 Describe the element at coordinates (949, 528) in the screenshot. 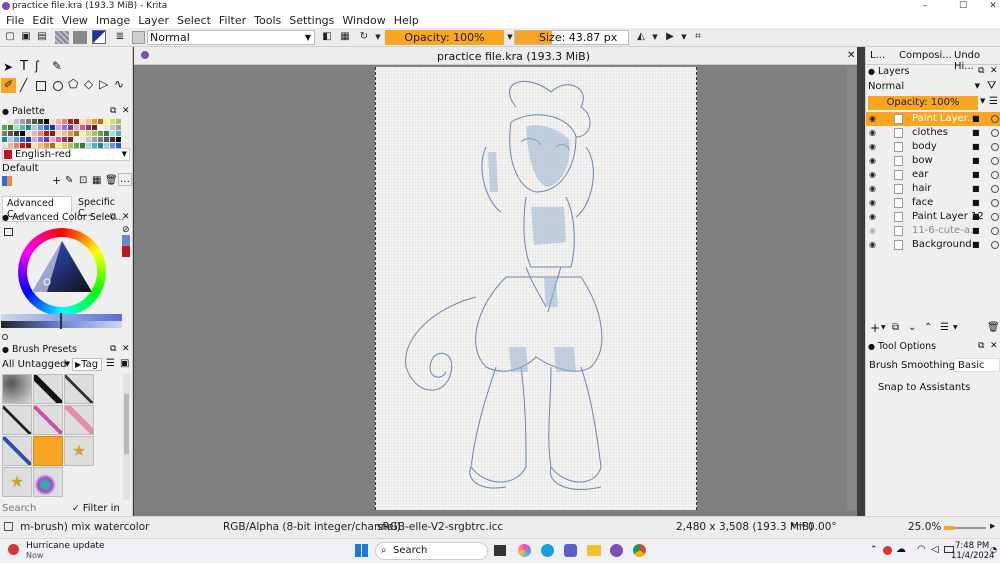

I see `zoom-slider-handle` at that location.